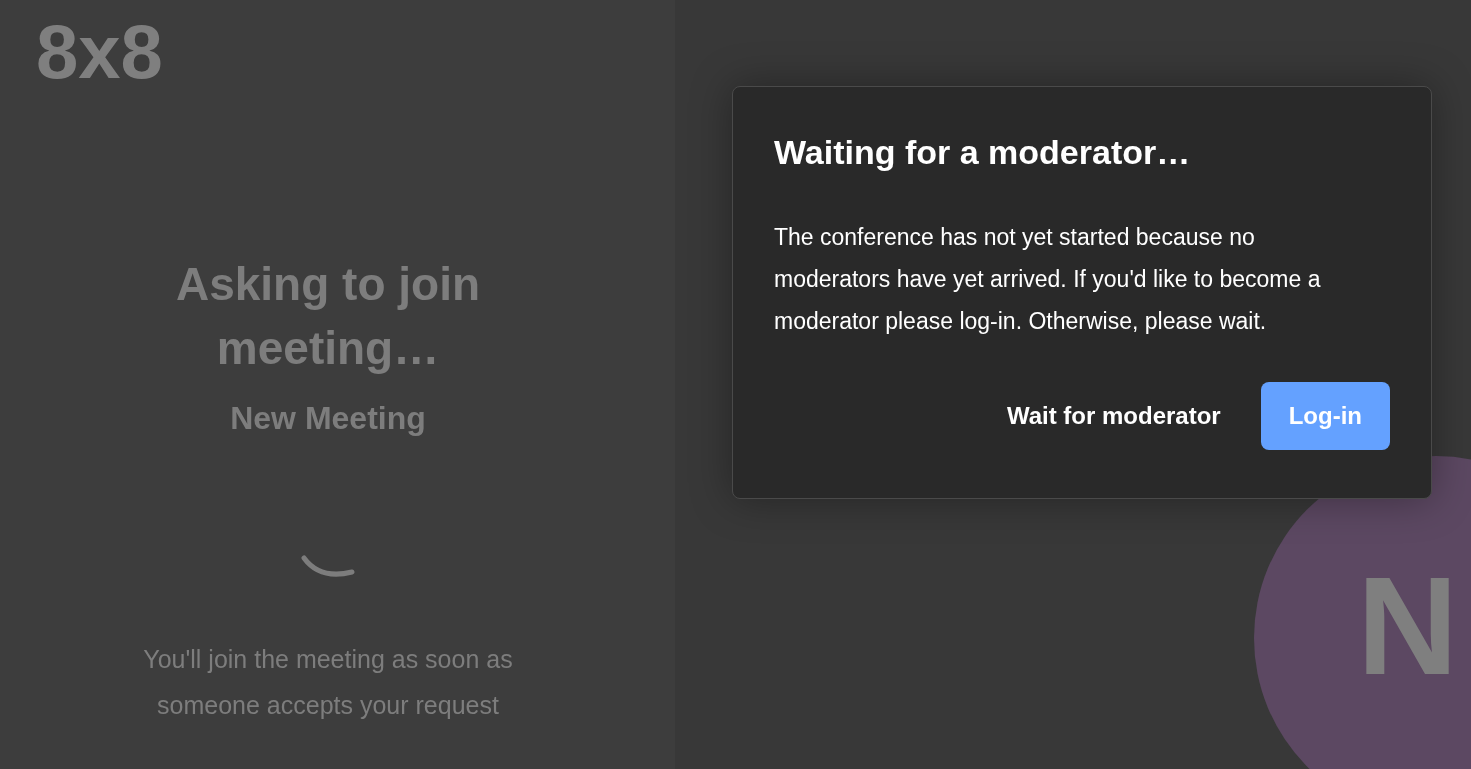 The image size is (1471, 769). What do you see at coordinates (99, 52) in the screenshot?
I see `logo: 8x8` at bounding box center [99, 52].